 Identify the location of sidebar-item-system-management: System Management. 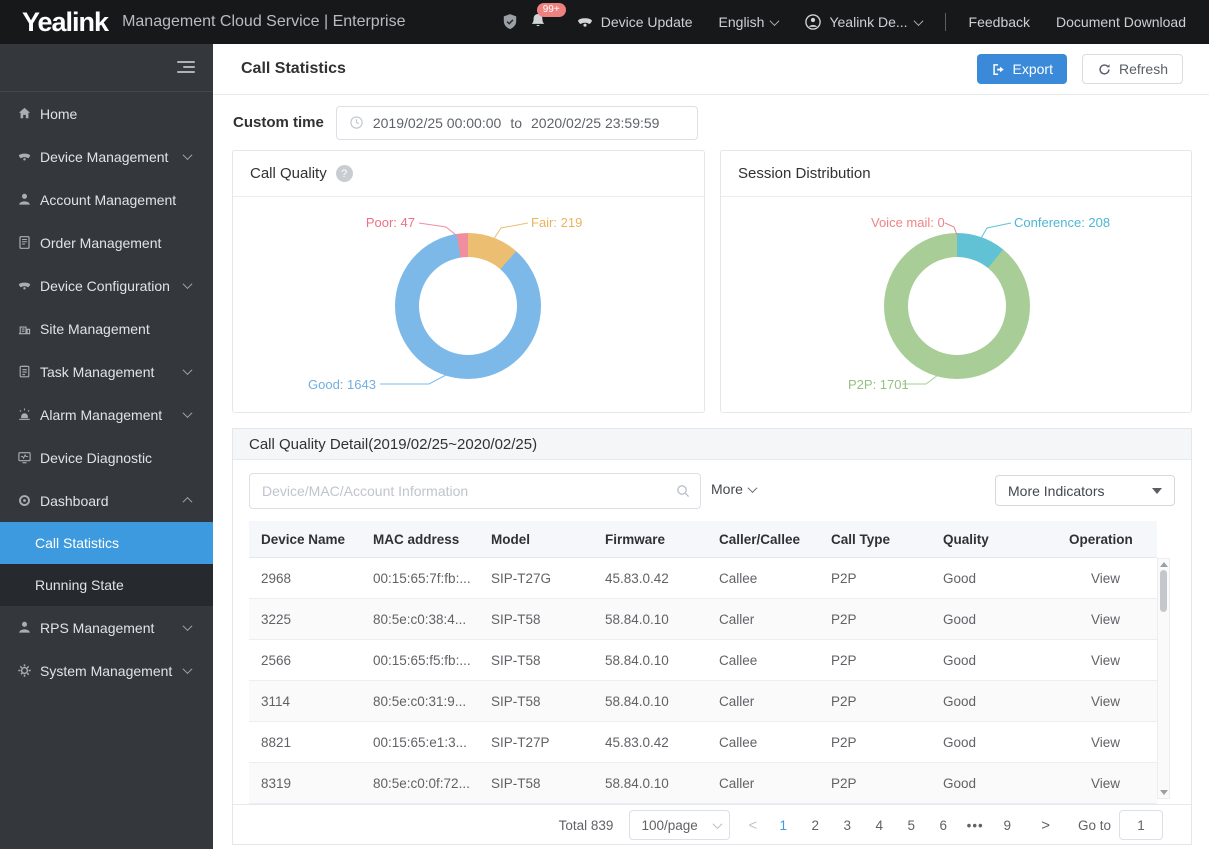
(106, 670).